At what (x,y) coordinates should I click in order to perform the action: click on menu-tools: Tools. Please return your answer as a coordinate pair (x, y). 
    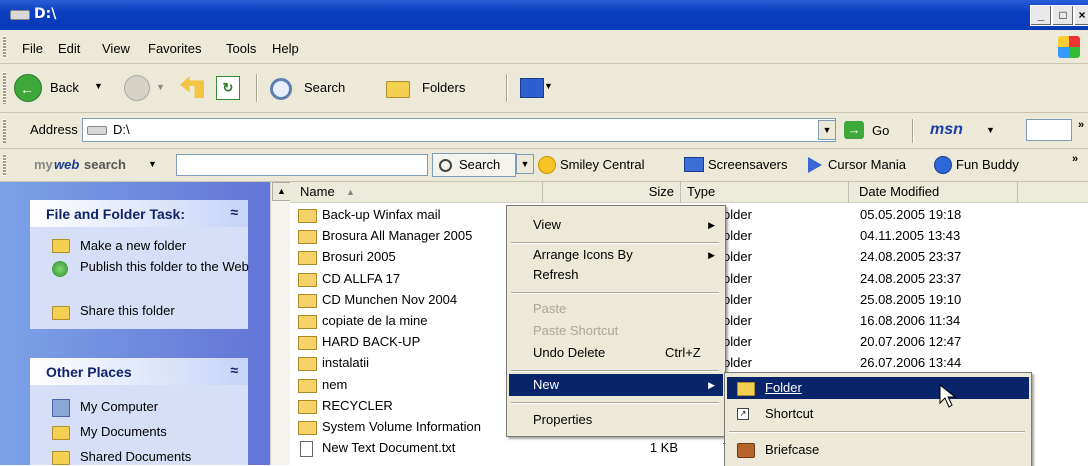
    Looking at the image, I should click on (241, 48).